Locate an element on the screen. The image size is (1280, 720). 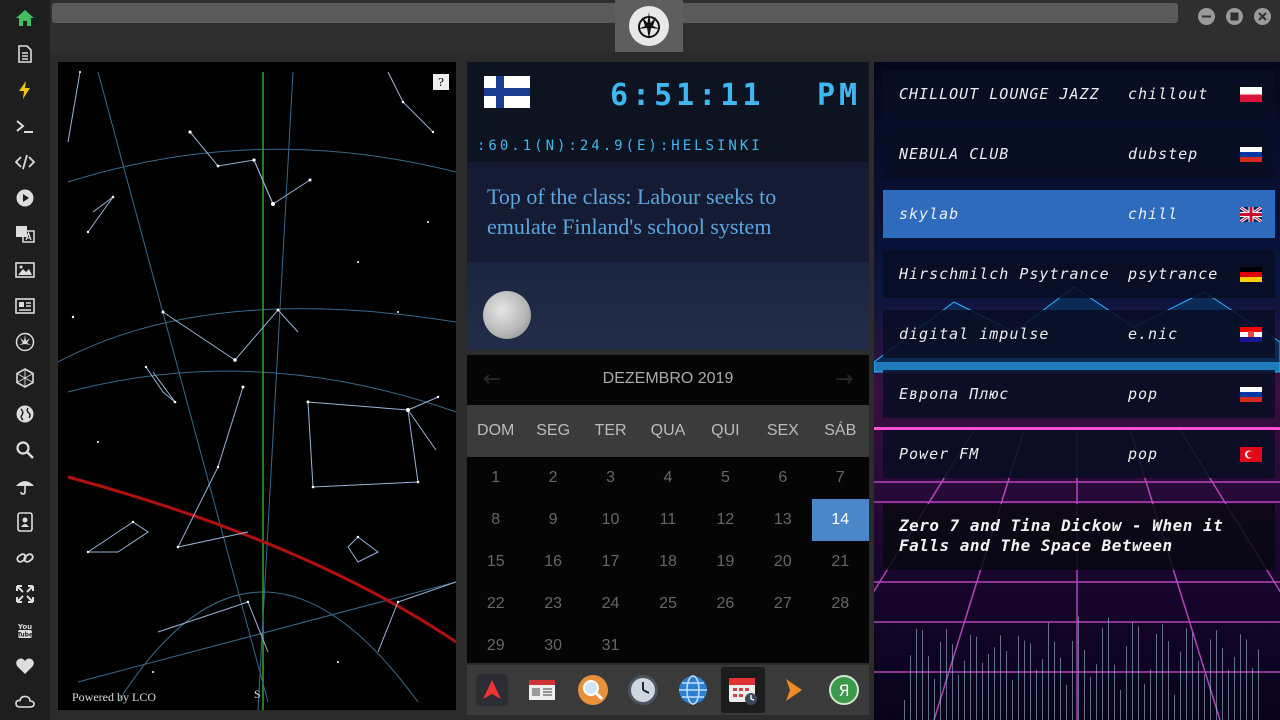
close-button is located at coordinates (1262, 16).